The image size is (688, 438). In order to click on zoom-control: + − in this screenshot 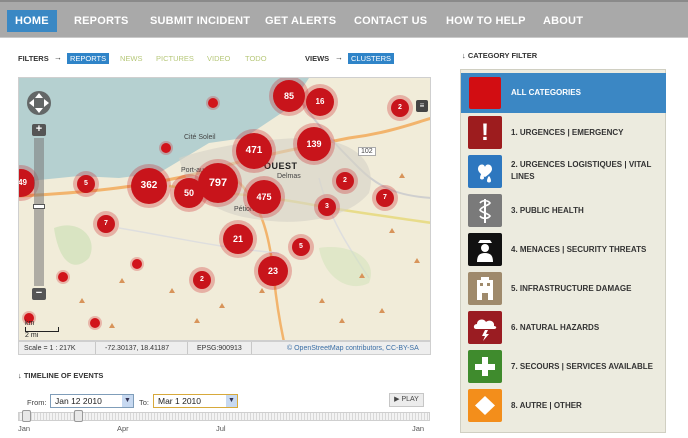, I will do `click(39, 213)`.